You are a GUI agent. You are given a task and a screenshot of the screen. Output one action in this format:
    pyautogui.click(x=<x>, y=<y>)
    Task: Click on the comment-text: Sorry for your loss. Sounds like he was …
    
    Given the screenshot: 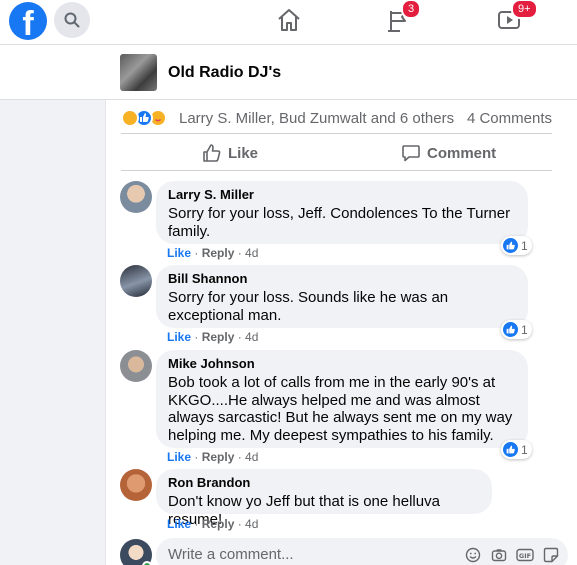 What is the action you would take?
    pyautogui.click(x=308, y=306)
    